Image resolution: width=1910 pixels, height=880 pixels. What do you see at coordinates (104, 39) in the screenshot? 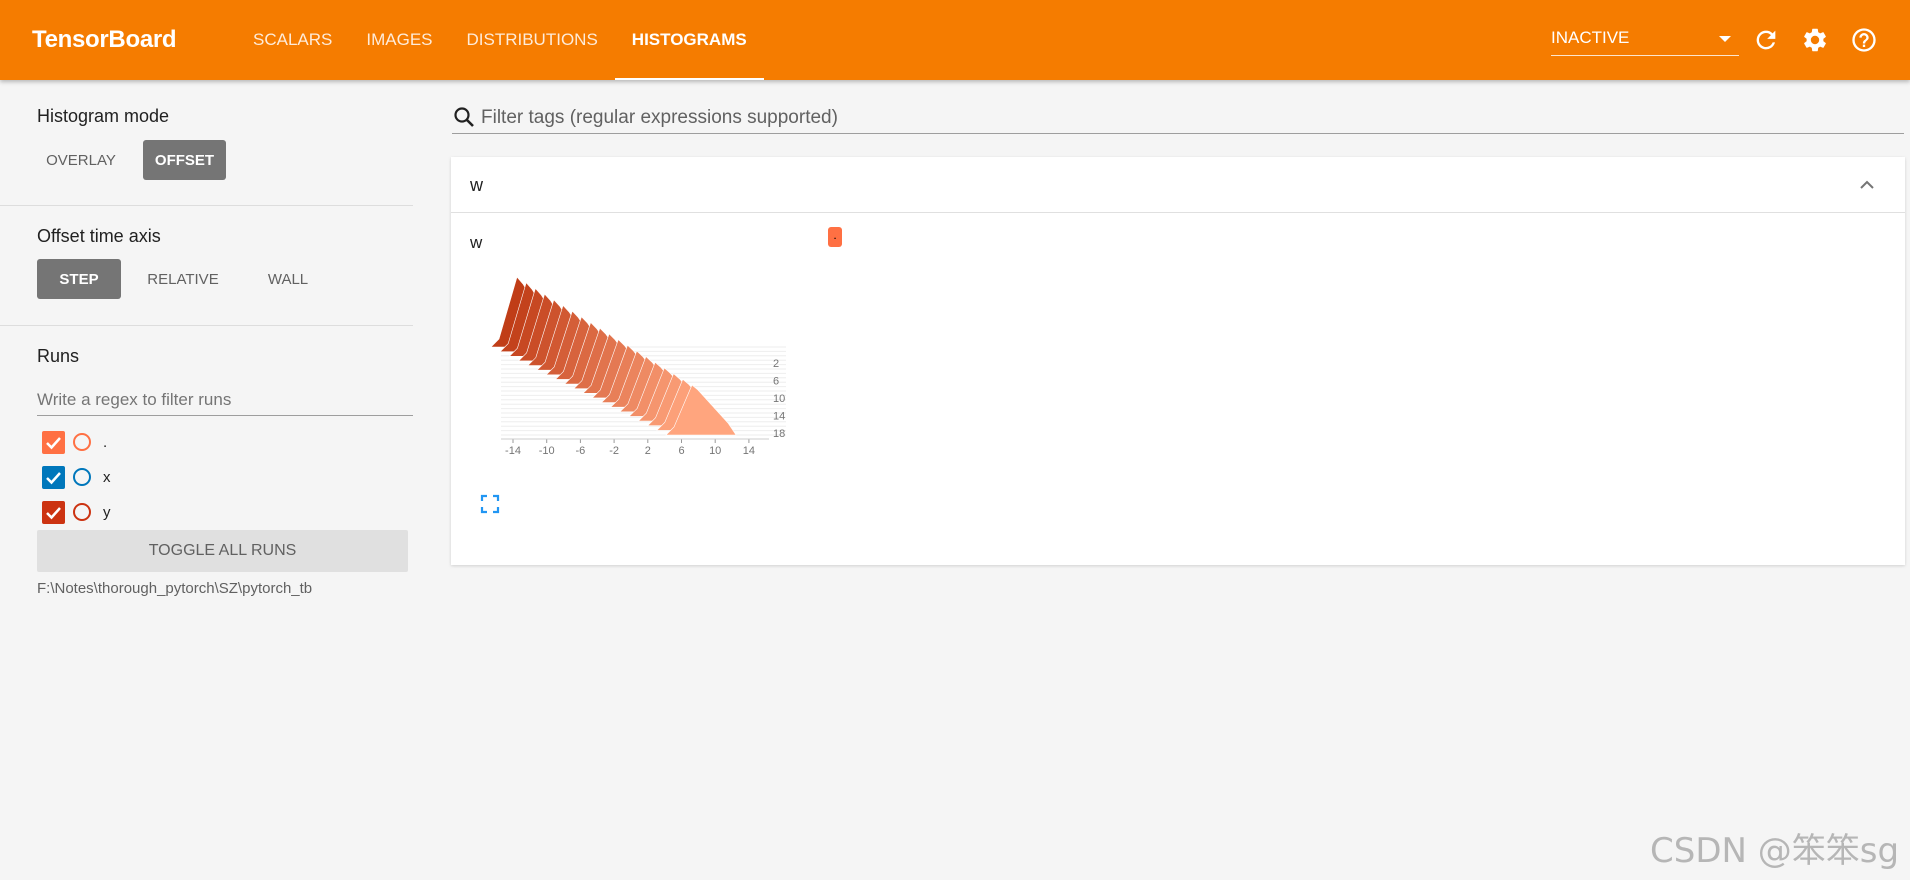
I see `app-title: TensorBoard` at bounding box center [104, 39].